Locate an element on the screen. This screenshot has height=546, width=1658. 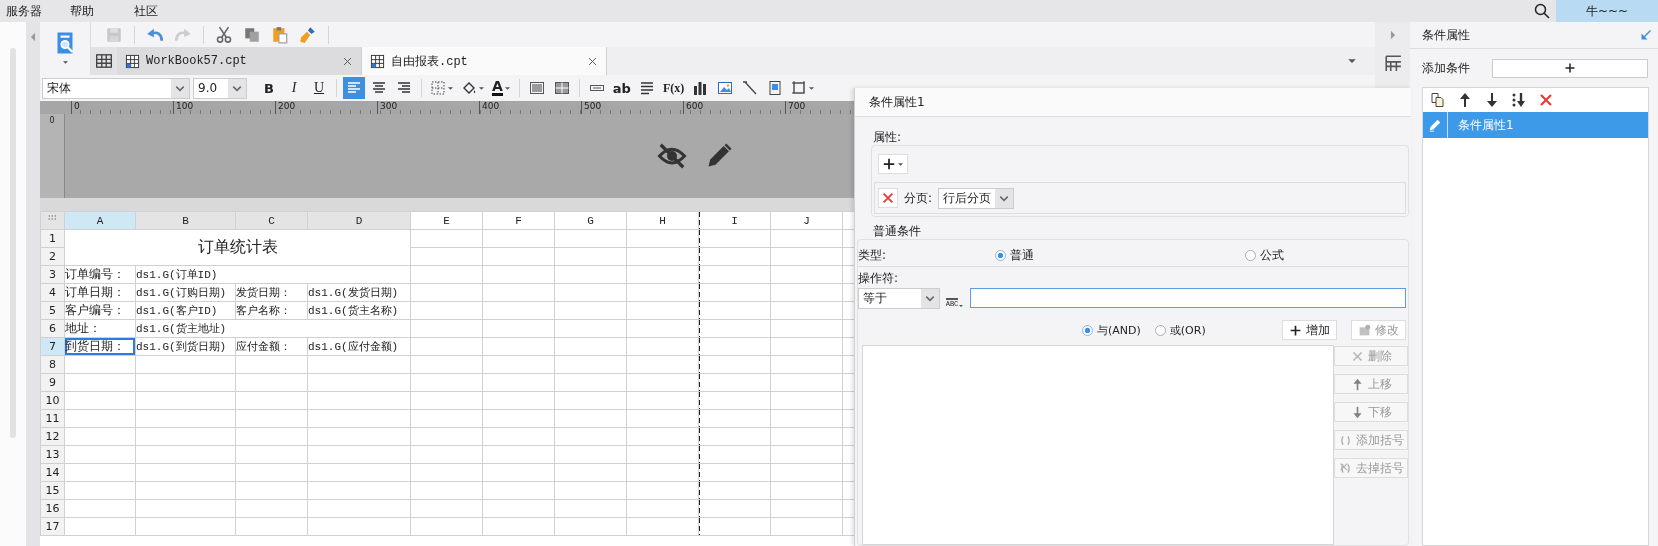
table-cell: 客户名称： is located at coordinates (271, 310).